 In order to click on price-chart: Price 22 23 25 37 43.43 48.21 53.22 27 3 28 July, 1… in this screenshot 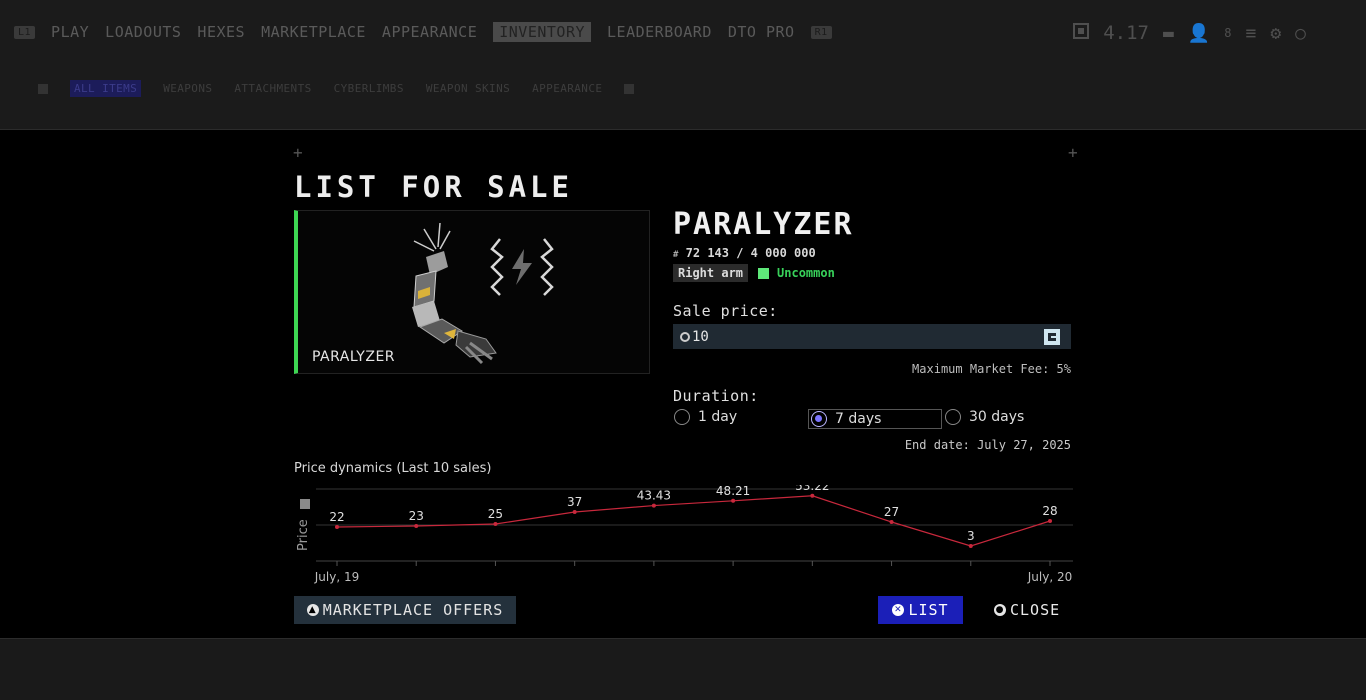, I will do `click(684, 534)`.